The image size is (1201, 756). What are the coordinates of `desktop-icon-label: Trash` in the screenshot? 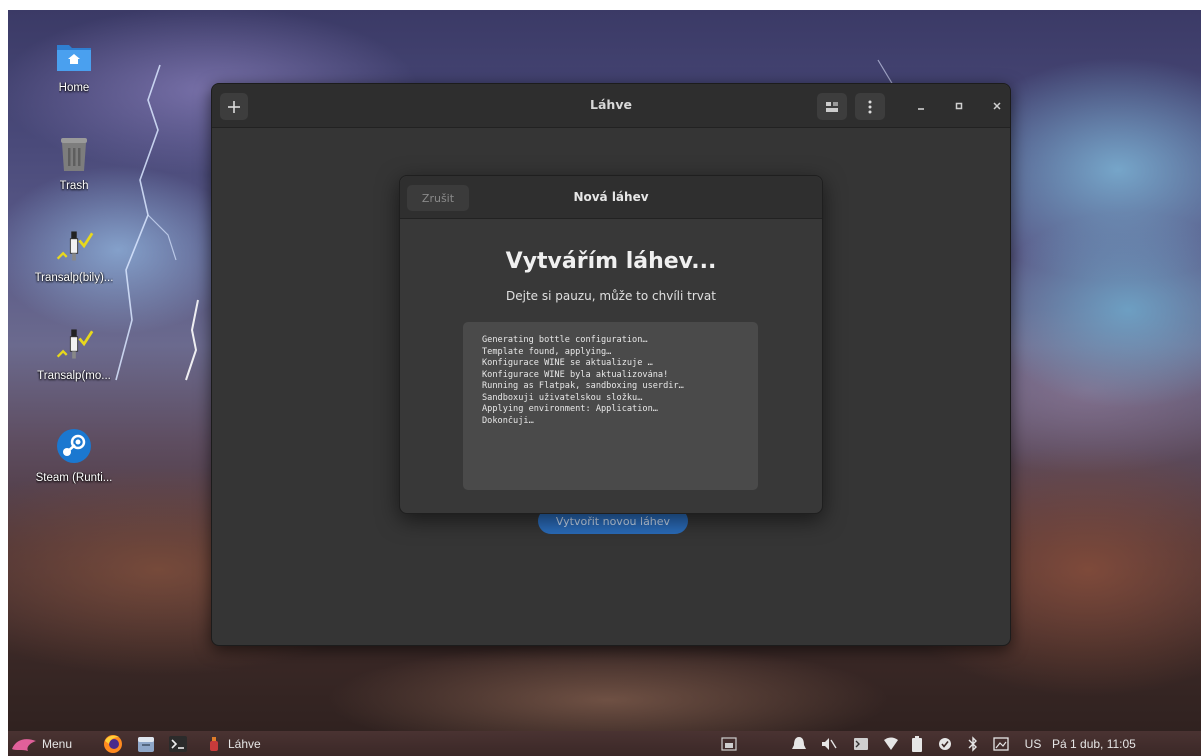 It's located at (74, 186).